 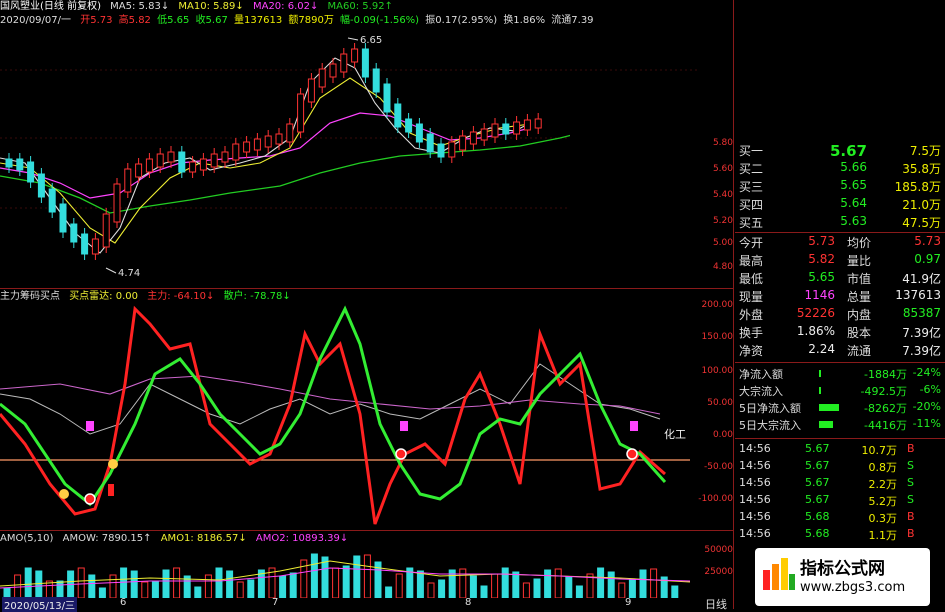 I want to click on tick-side: S, so click(x=910, y=465).